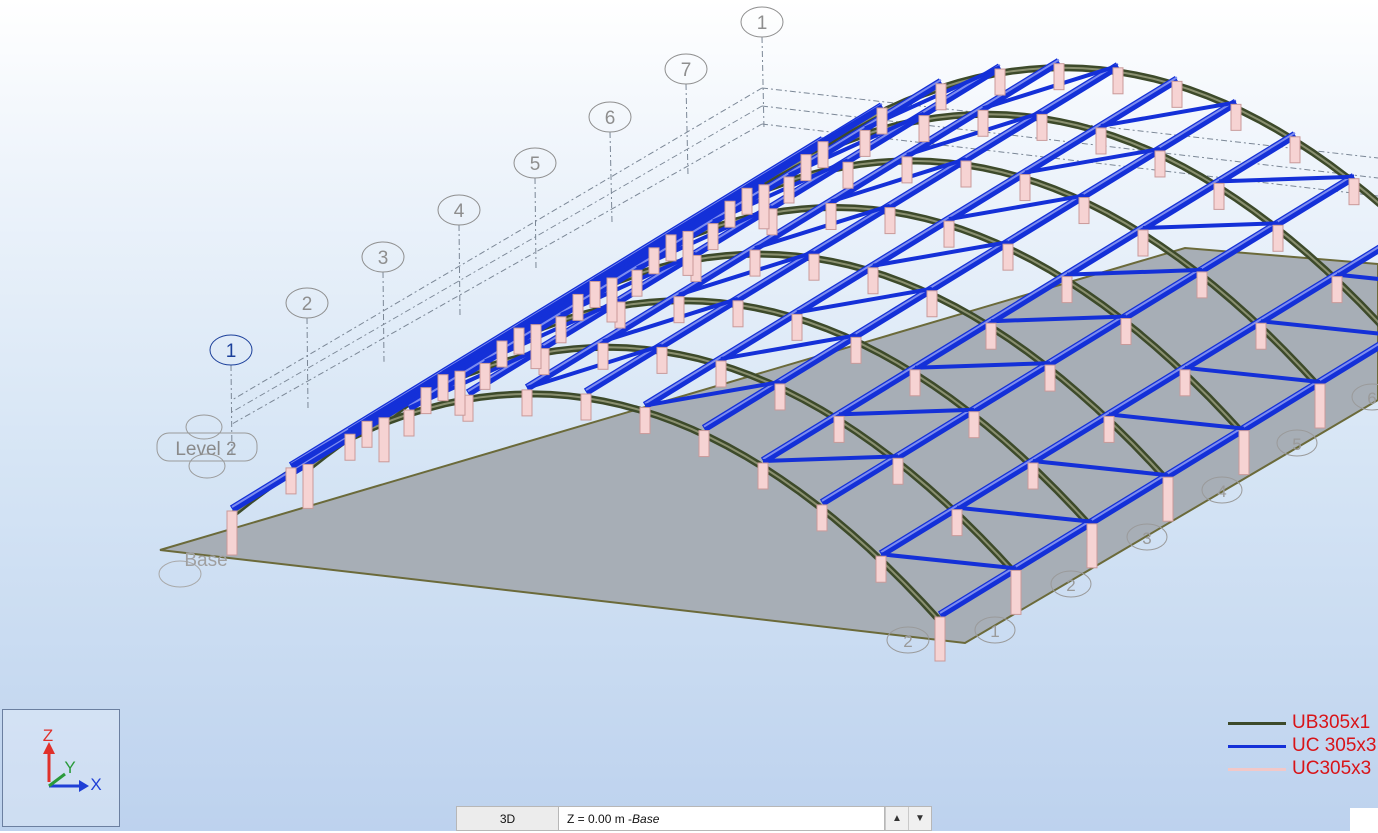 The width and height of the screenshot is (1378, 833). Describe the element at coordinates (459, 210) in the screenshot. I see `grid-bubble-top-4: 4` at that location.